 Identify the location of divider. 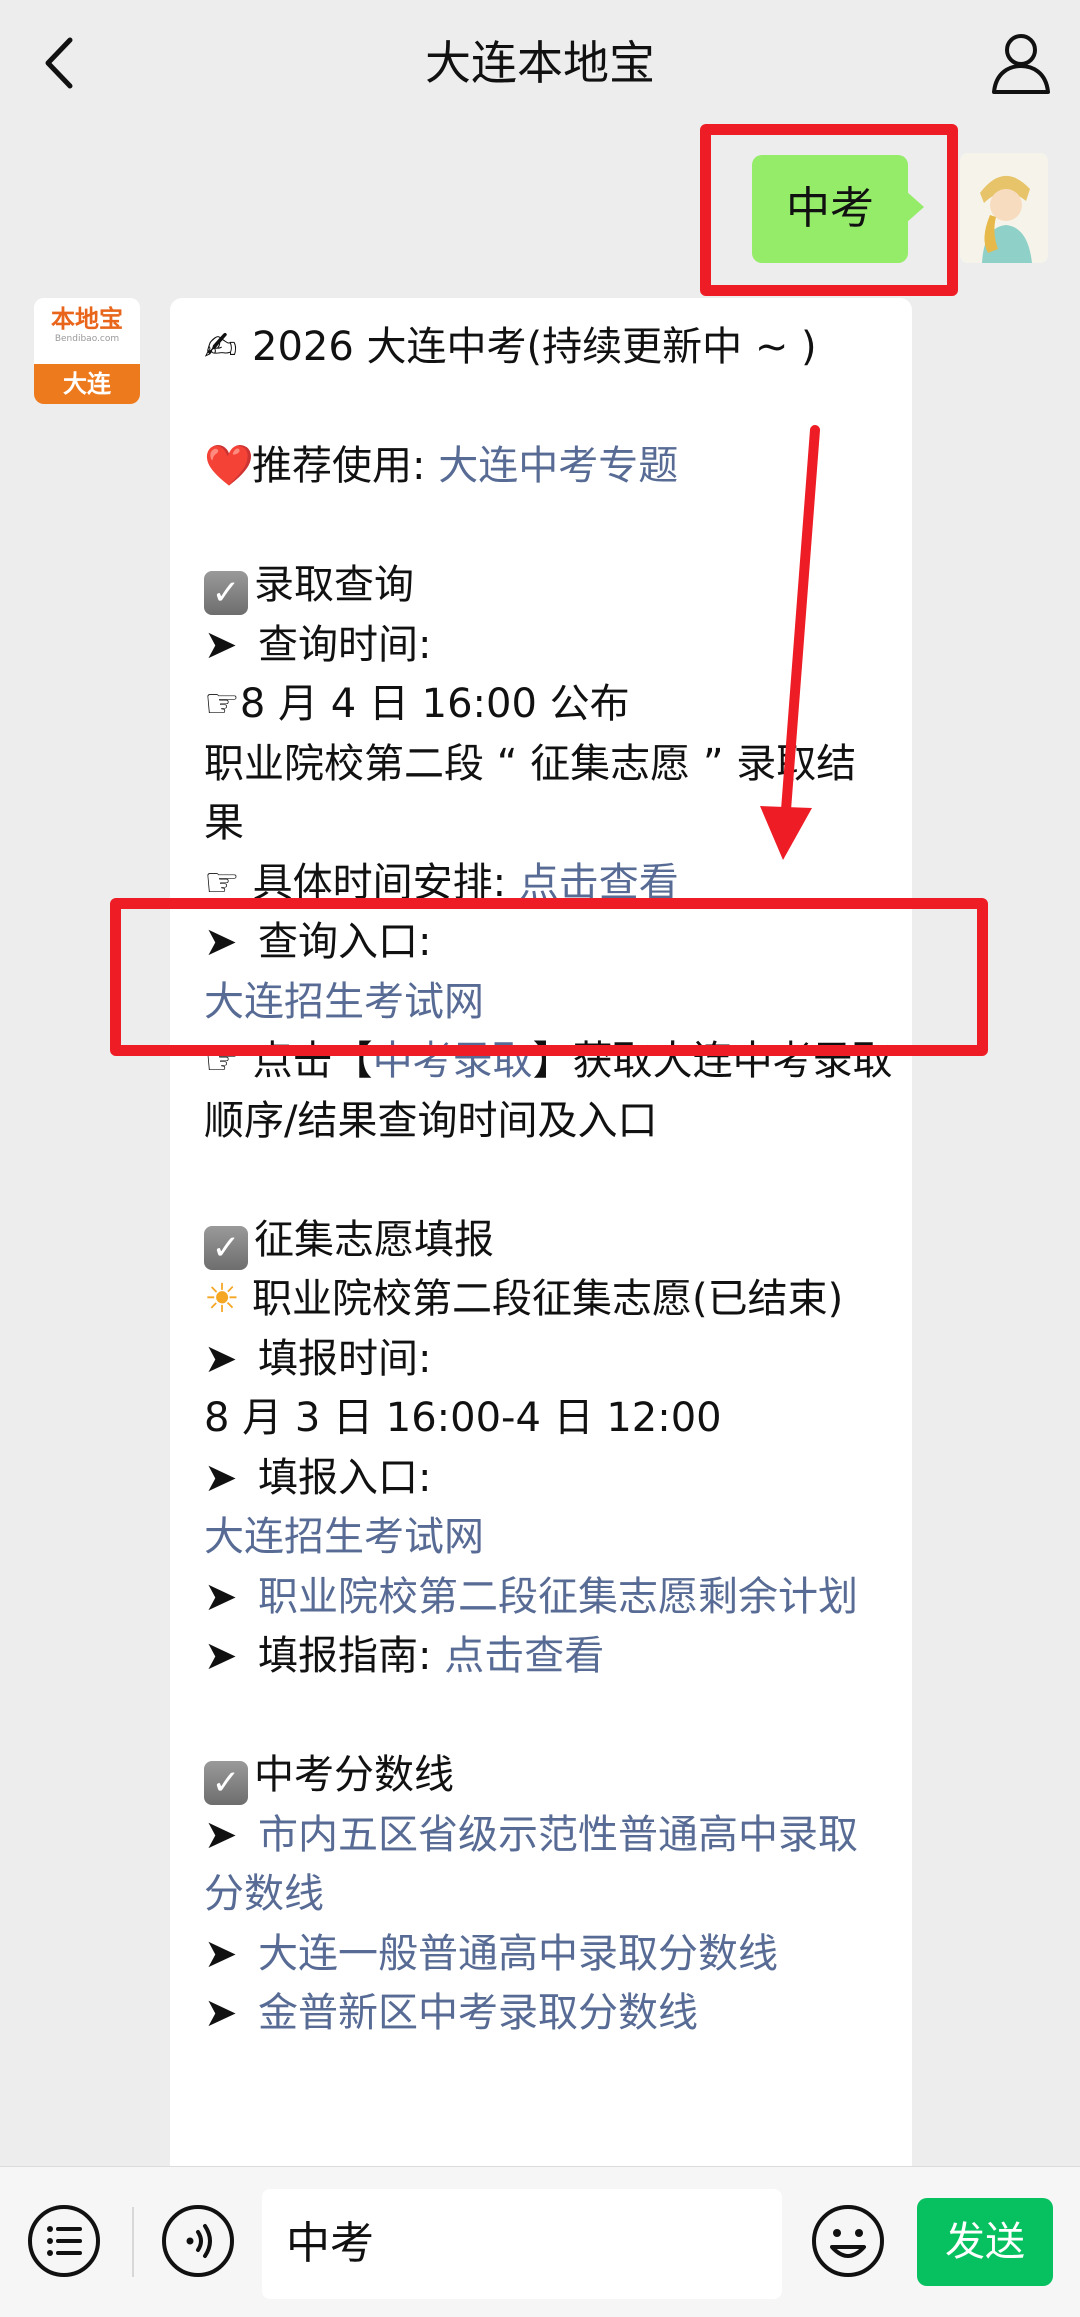
(133, 2242).